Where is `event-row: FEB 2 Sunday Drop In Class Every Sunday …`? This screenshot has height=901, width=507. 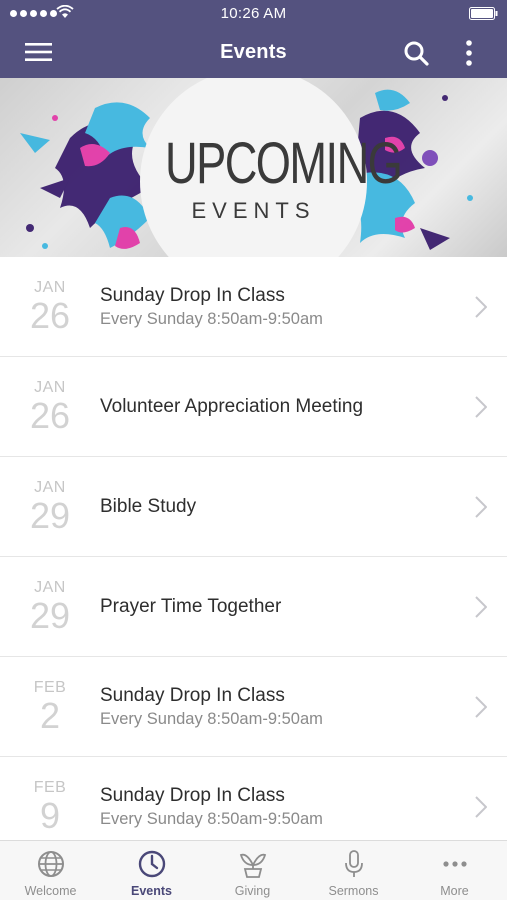 event-row: FEB 2 Sunday Drop In Class Every Sunday … is located at coordinates (253, 707).